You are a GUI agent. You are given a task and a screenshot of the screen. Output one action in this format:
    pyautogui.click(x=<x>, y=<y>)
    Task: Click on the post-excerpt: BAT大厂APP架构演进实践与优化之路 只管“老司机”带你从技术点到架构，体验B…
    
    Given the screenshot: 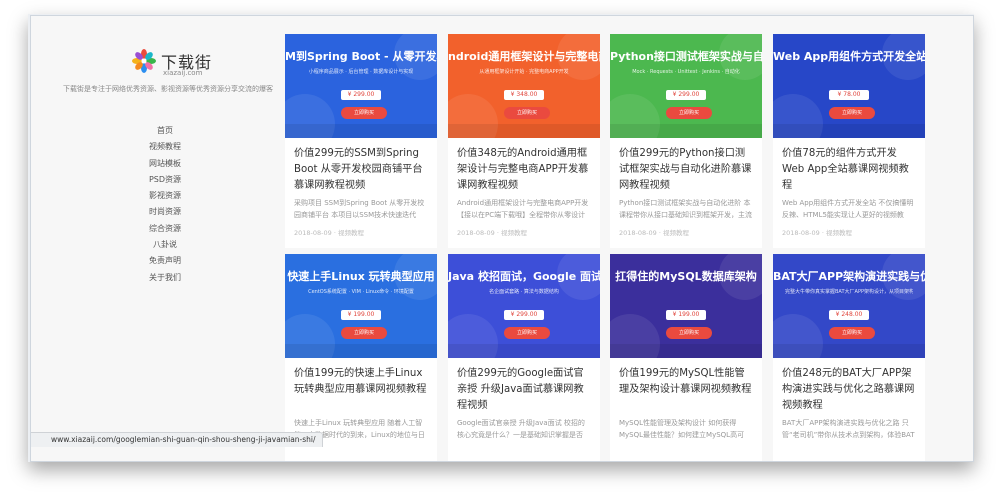 What is the action you would take?
    pyautogui.click(x=848, y=429)
    